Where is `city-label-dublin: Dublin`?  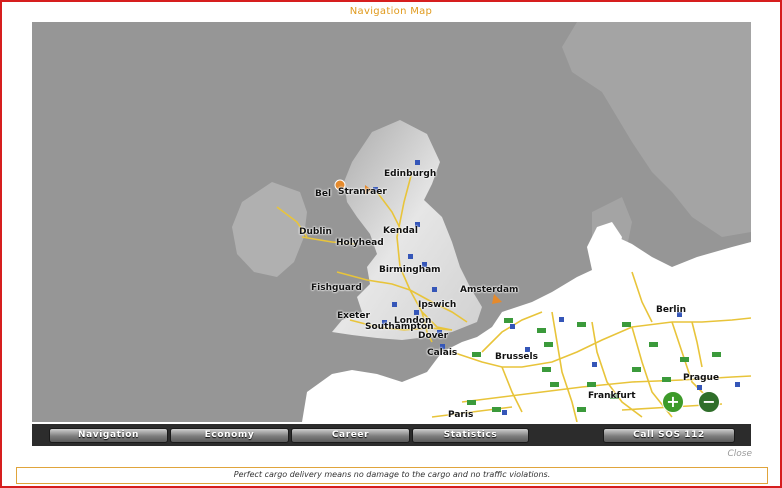 city-label-dublin: Dublin is located at coordinates (315, 232).